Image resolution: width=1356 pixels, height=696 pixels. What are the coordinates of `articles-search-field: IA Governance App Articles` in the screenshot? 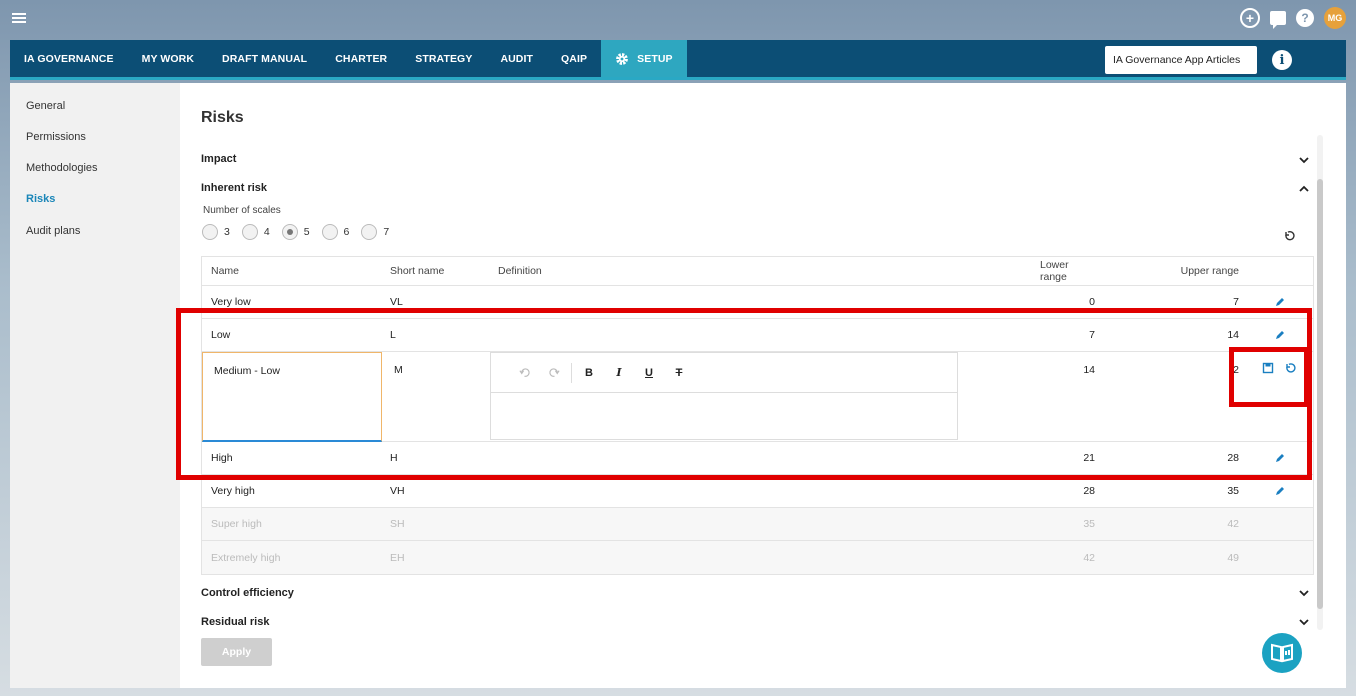 It's located at (1181, 60).